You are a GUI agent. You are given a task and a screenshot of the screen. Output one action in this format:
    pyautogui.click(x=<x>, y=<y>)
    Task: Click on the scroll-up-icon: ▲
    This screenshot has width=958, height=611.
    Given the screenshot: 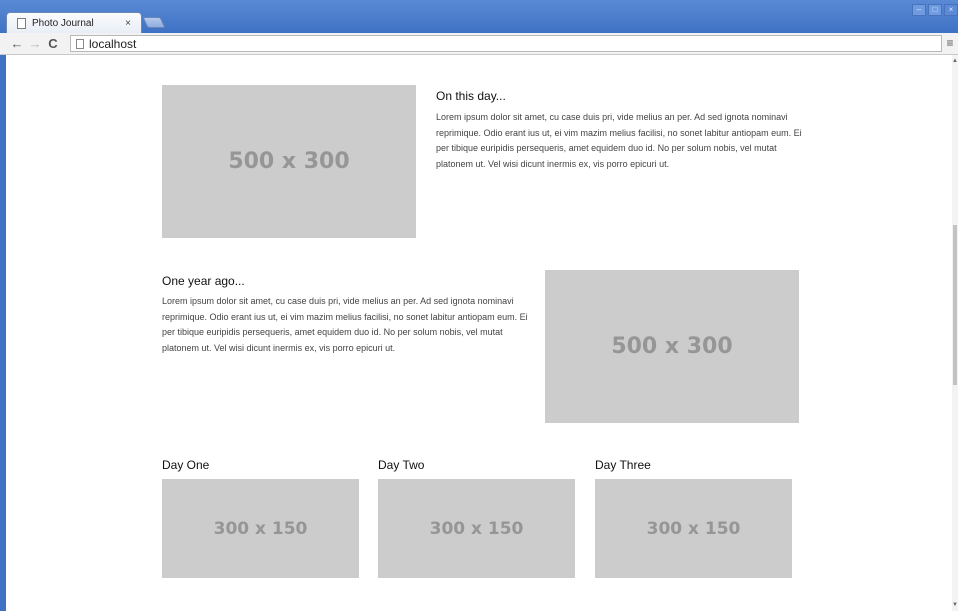 What is the action you would take?
    pyautogui.click(x=955, y=61)
    